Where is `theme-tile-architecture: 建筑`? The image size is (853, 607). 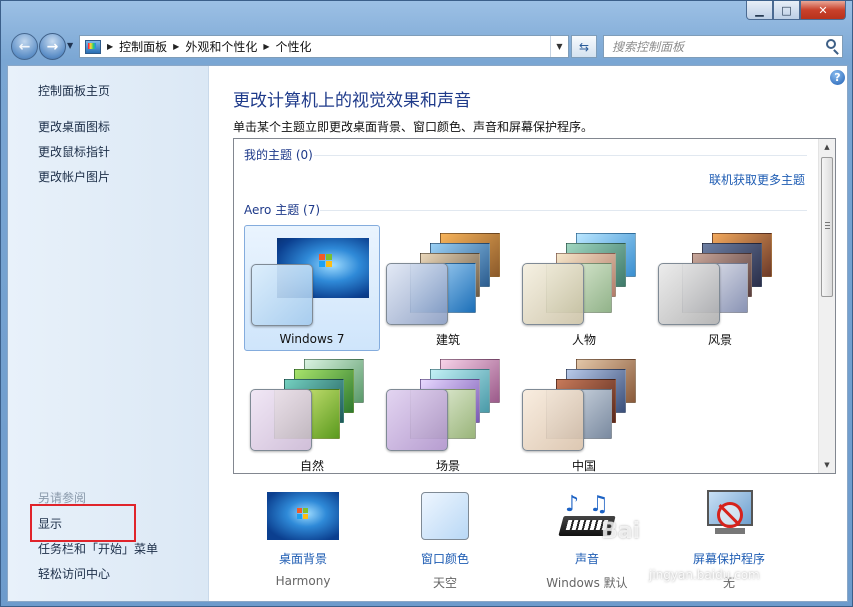 theme-tile-architecture: 建筑 is located at coordinates (448, 288).